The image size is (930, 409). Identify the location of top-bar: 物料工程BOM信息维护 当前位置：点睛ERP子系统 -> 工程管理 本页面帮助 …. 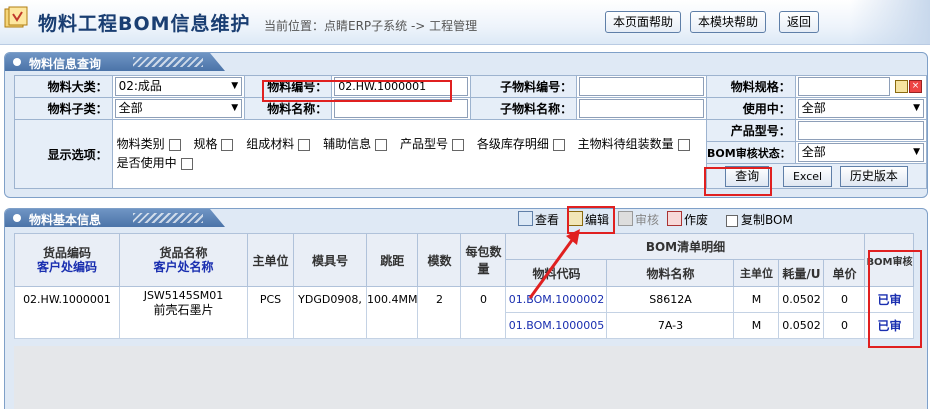
(465, 22).